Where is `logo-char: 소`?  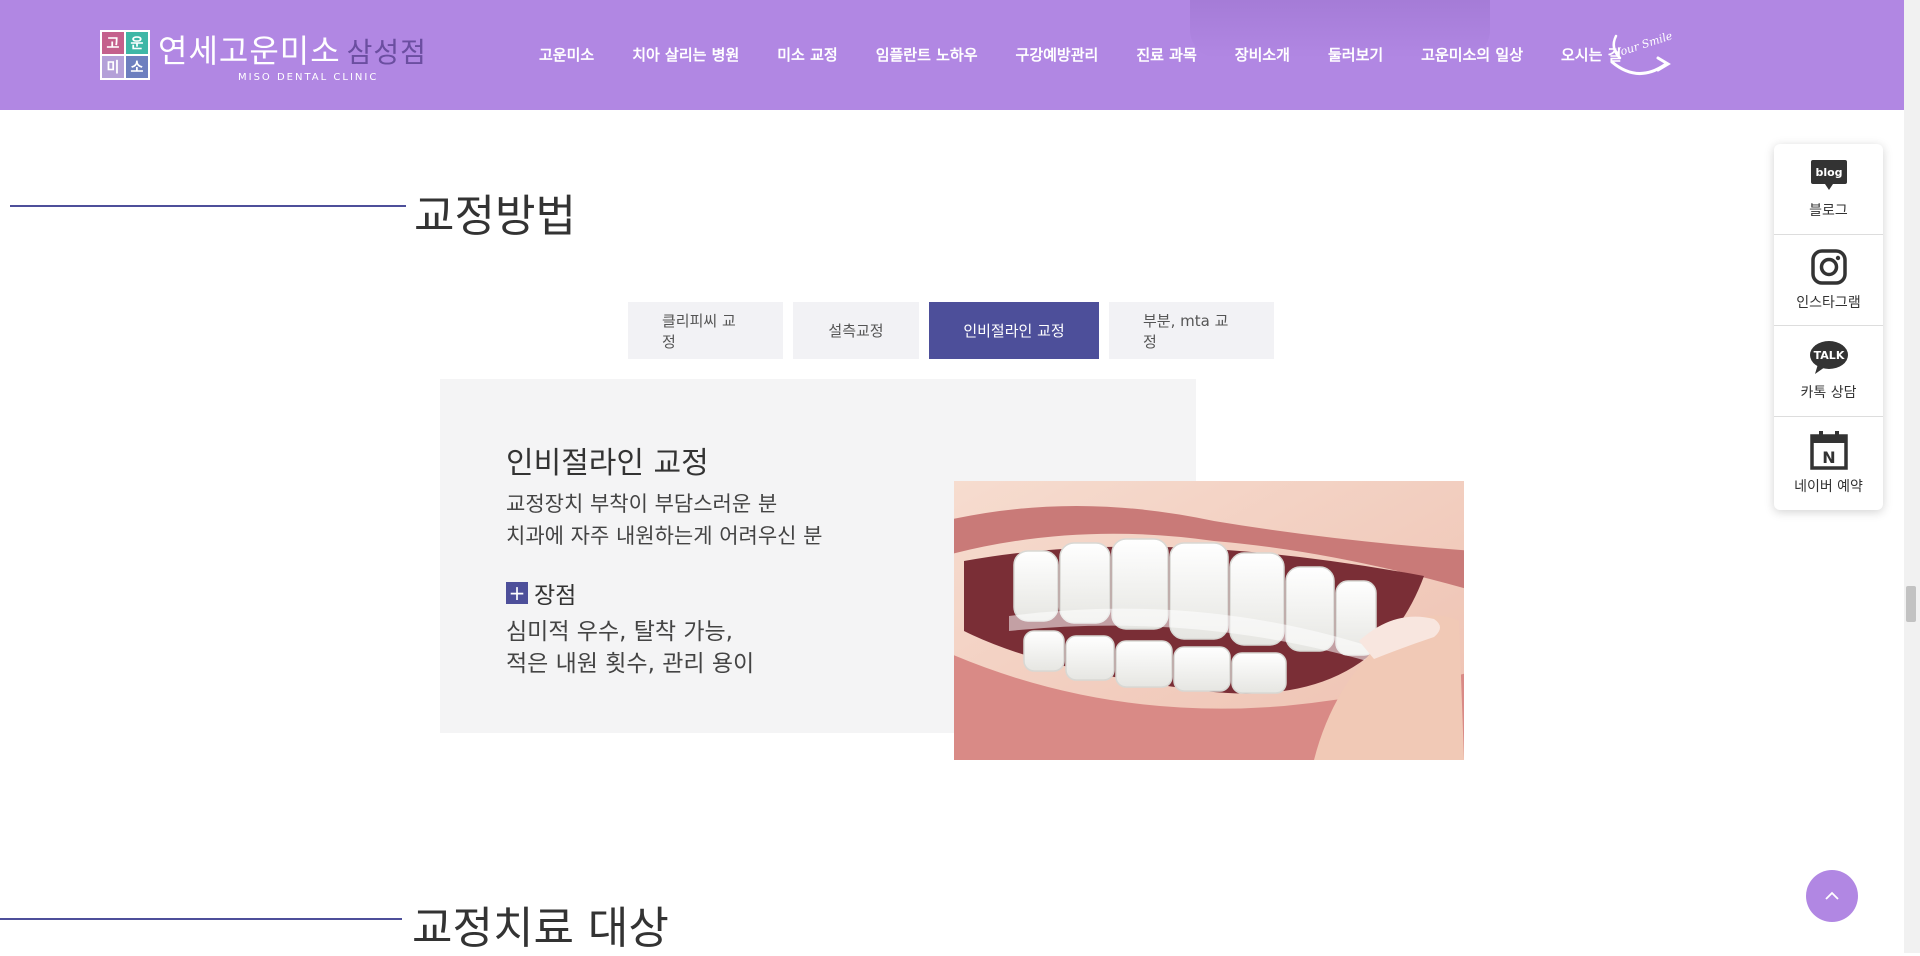 logo-char: 소 is located at coordinates (137, 67).